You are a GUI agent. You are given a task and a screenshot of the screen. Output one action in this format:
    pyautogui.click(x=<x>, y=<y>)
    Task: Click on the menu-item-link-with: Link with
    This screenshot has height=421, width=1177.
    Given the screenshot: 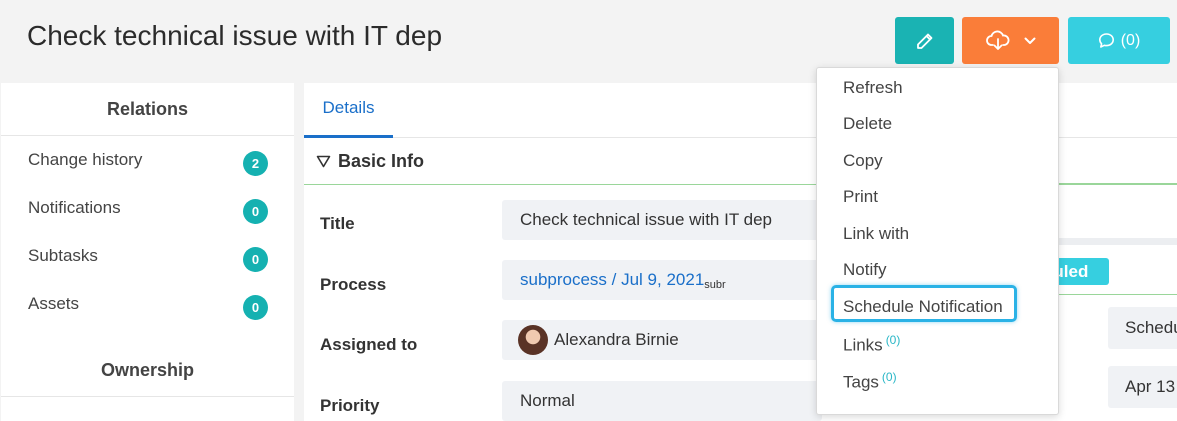 What is the action you would take?
    pyautogui.click(x=876, y=234)
    